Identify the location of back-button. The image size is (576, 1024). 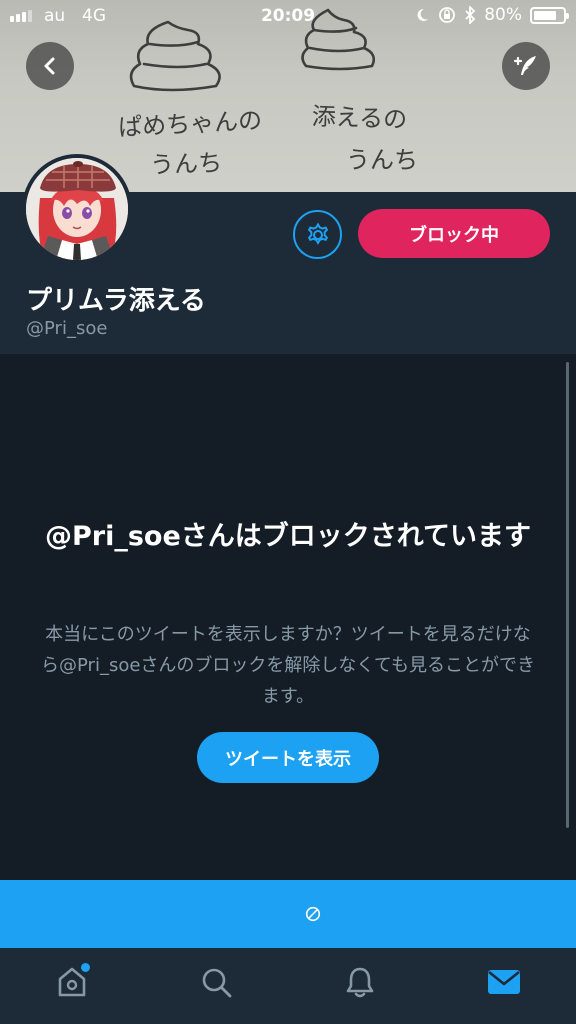
(50, 66).